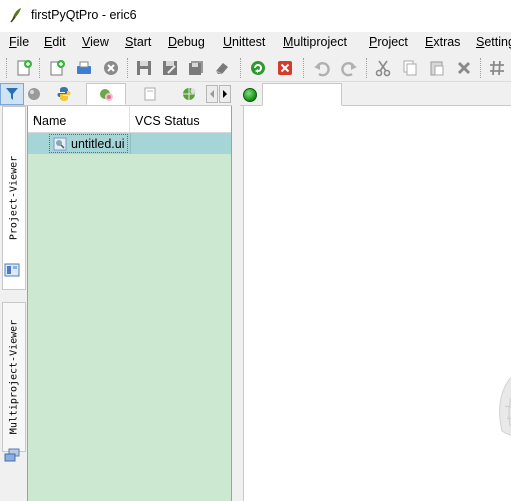  What do you see at coordinates (12, 94) in the screenshot?
I see `filter-icon` at bounding box center [12, 94].